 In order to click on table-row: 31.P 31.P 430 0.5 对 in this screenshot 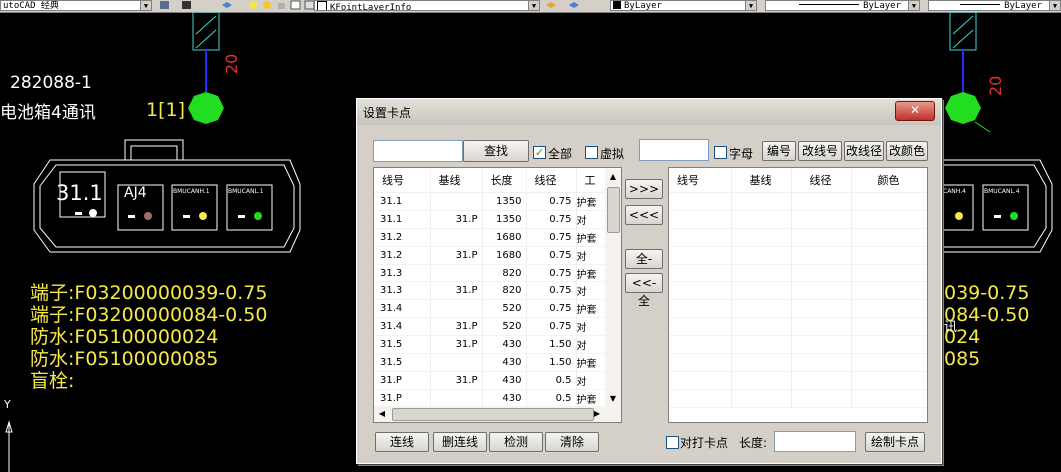, I will do `click(491, 380)`.